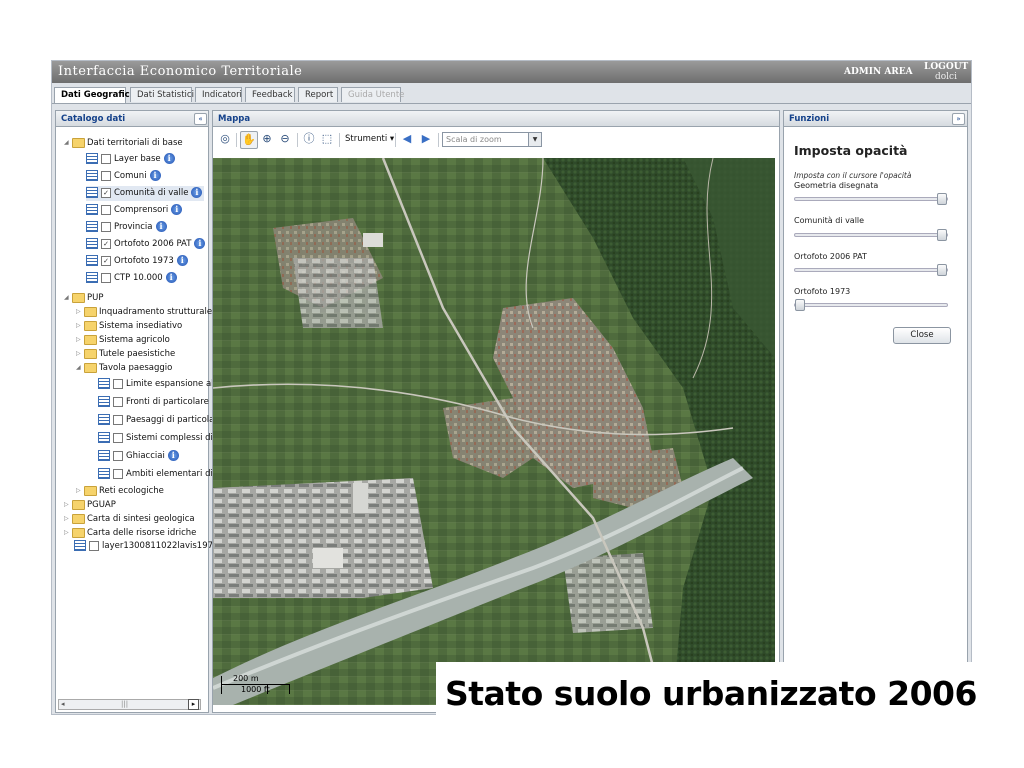  I want to click on layer-item: Sistemi complessi di pa, so click(162, 438).